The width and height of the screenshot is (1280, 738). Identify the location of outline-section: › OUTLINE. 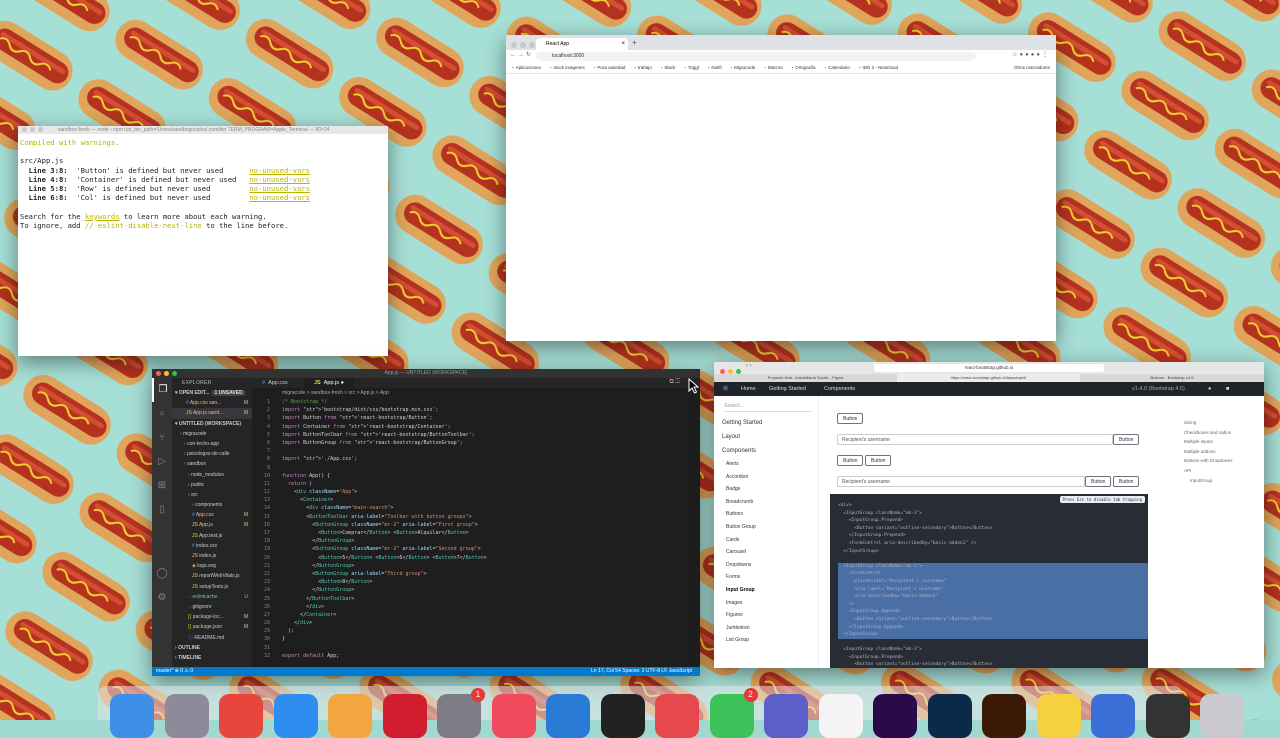
(212, 648).